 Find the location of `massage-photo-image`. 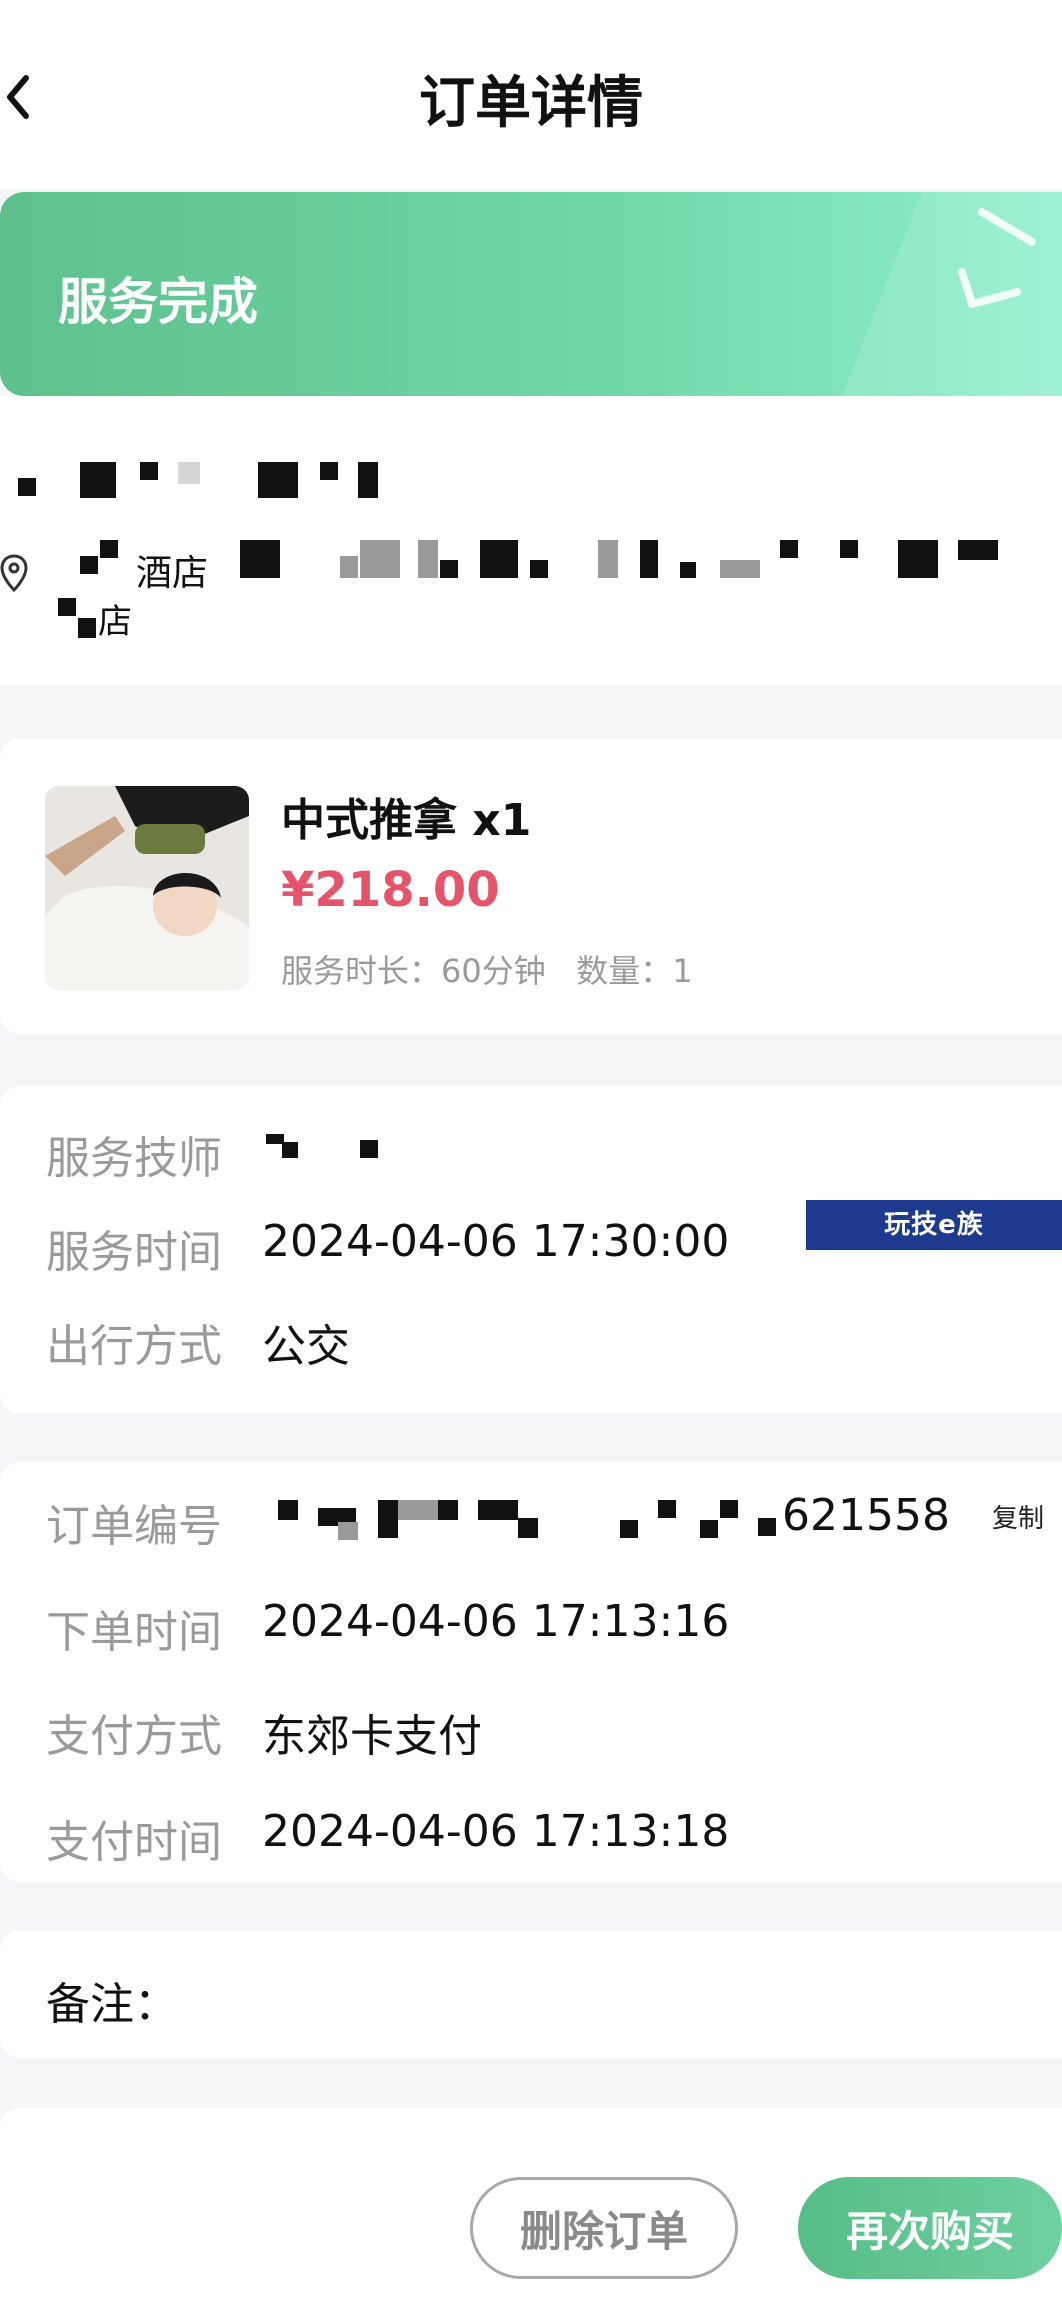

massage-photo-image is located at coordinates (147, 888).